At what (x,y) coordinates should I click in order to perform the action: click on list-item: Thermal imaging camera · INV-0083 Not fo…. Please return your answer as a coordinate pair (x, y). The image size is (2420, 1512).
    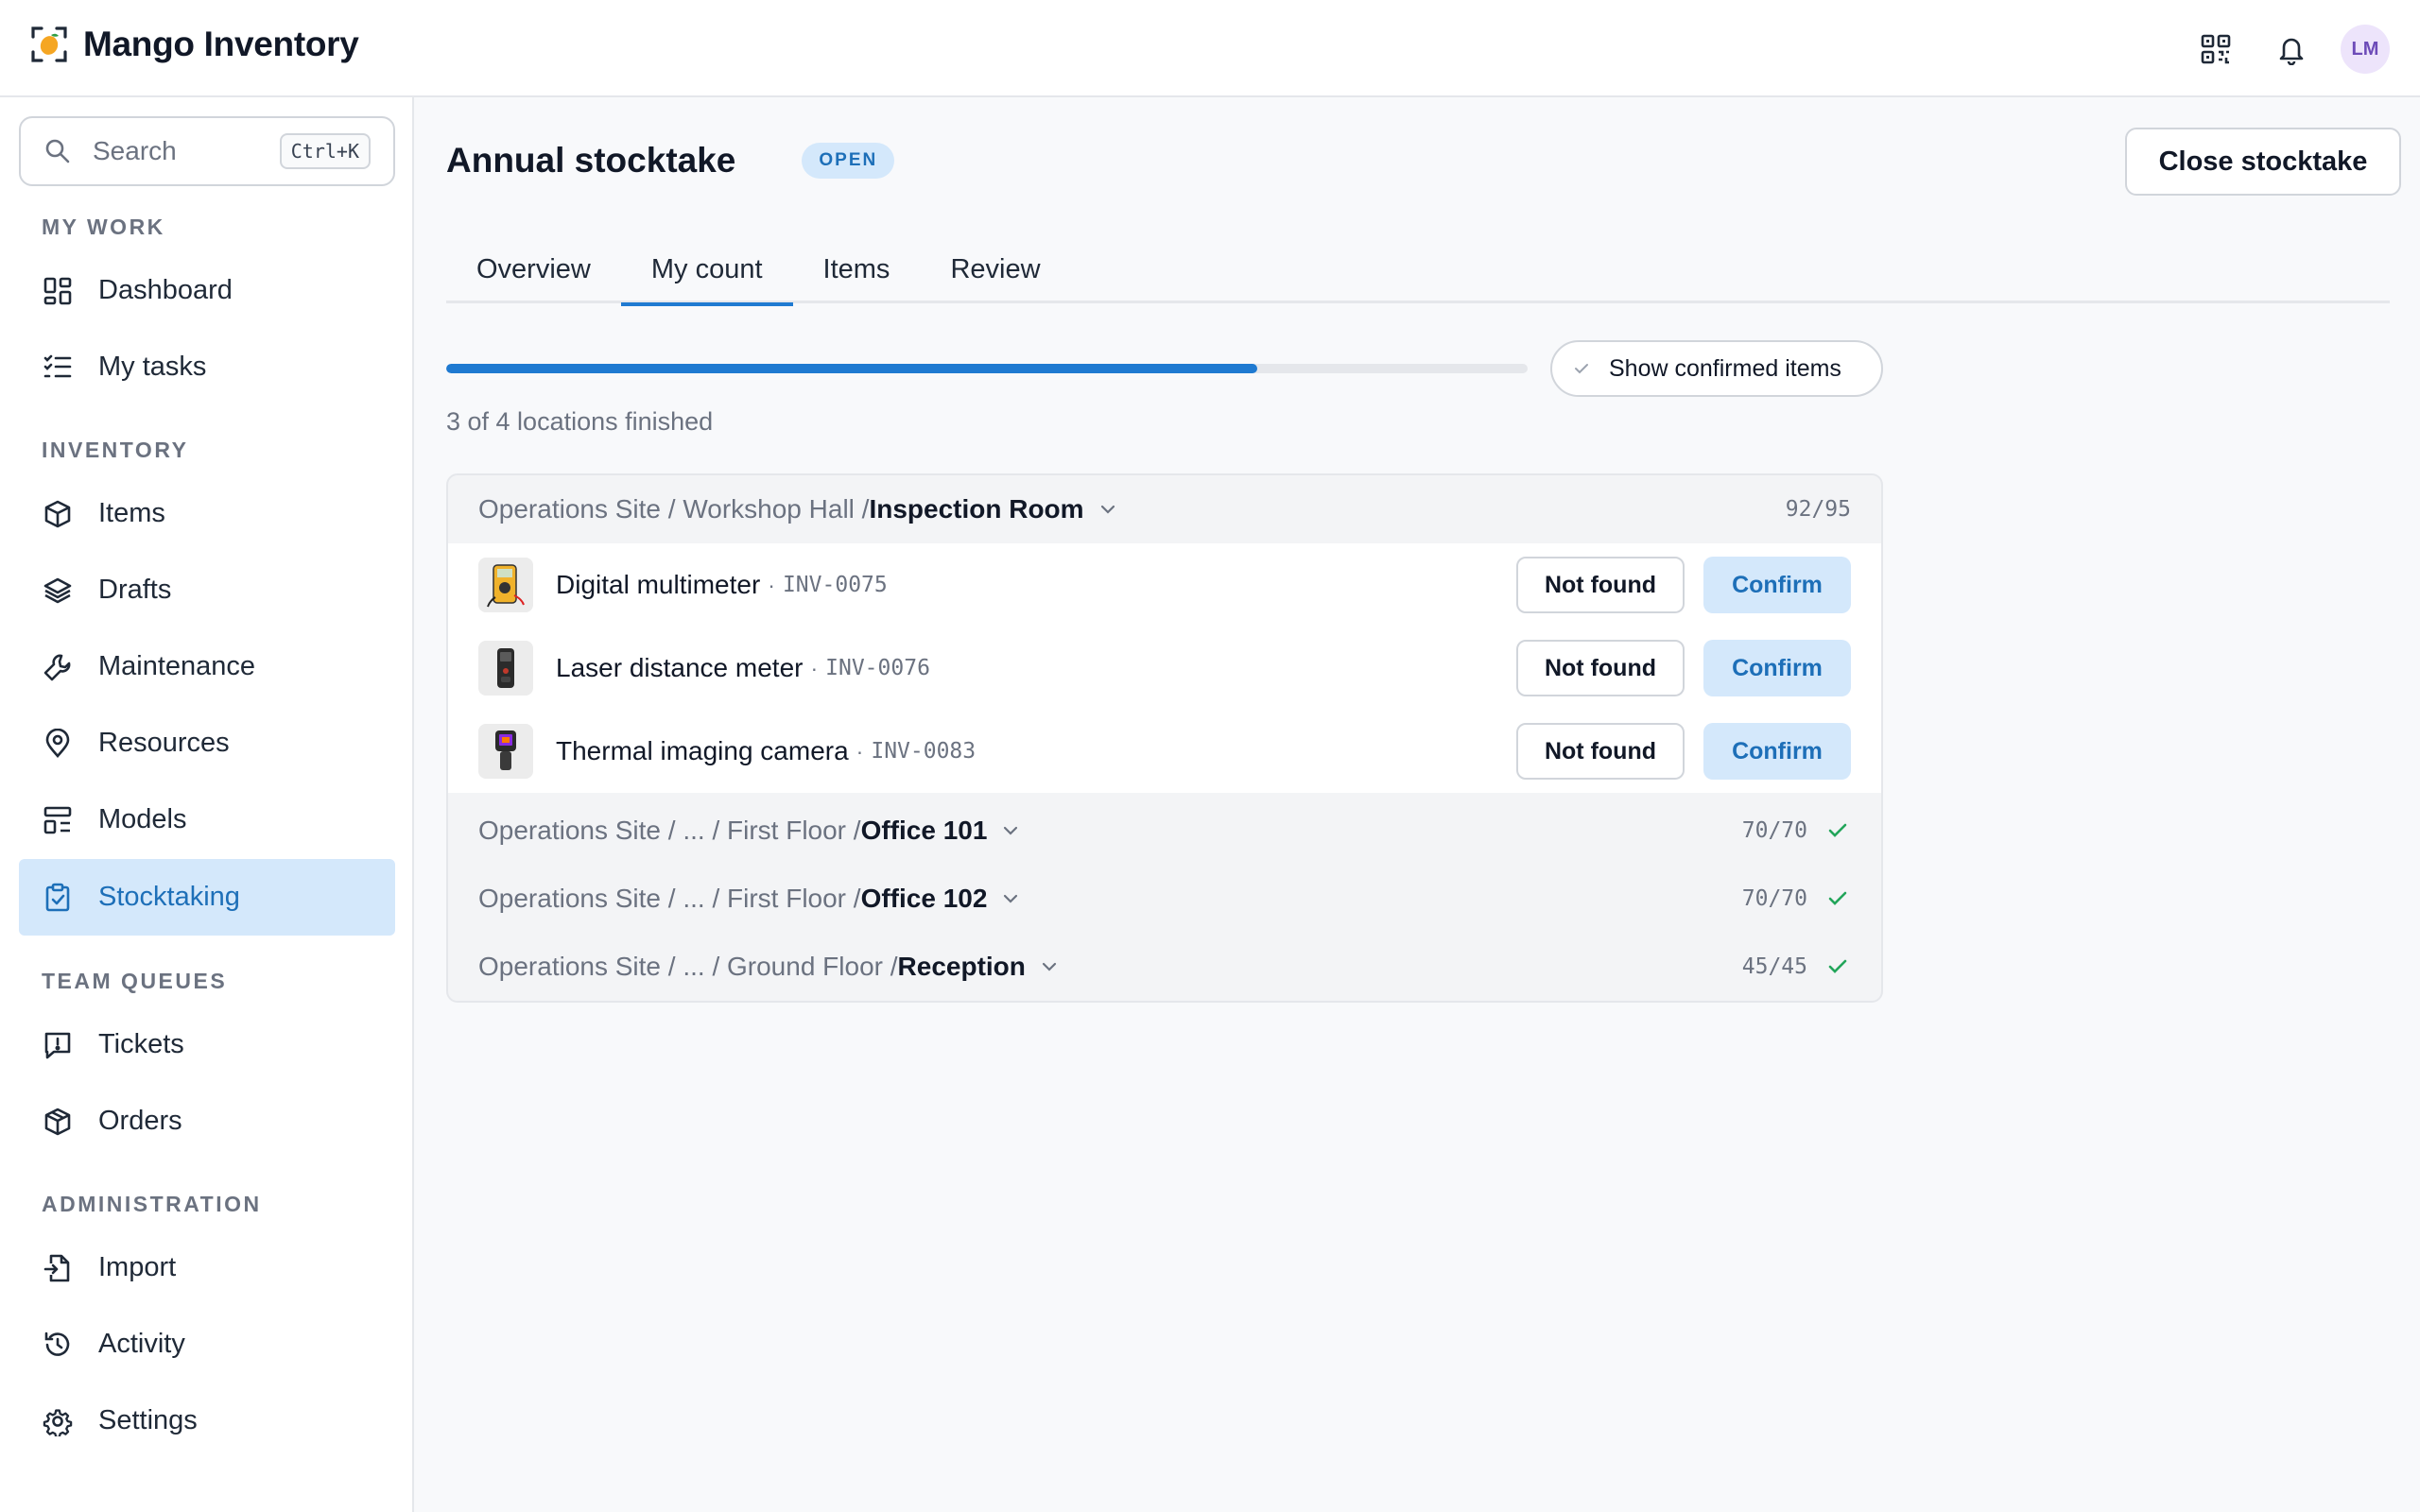
    Looking at the image, I should click on (1164, 751).